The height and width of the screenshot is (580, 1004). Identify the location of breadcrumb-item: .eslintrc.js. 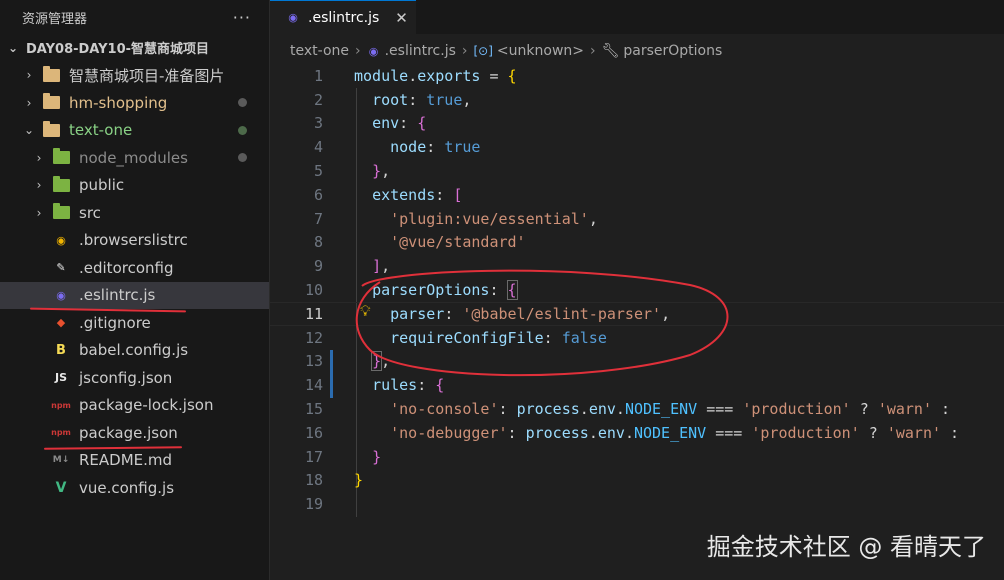
(420, 51).